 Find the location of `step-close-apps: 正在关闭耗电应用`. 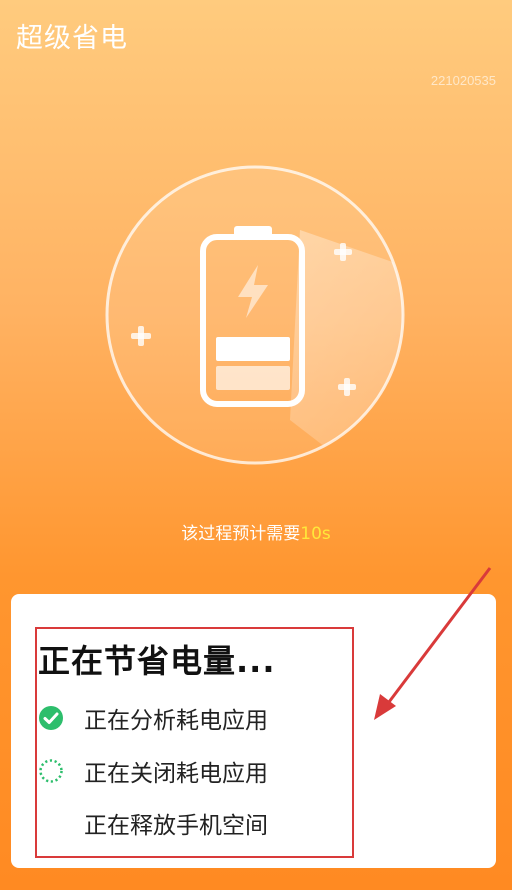

step-close-apps: 正在关闭耗电应用 is located at coordinates (153, 771).